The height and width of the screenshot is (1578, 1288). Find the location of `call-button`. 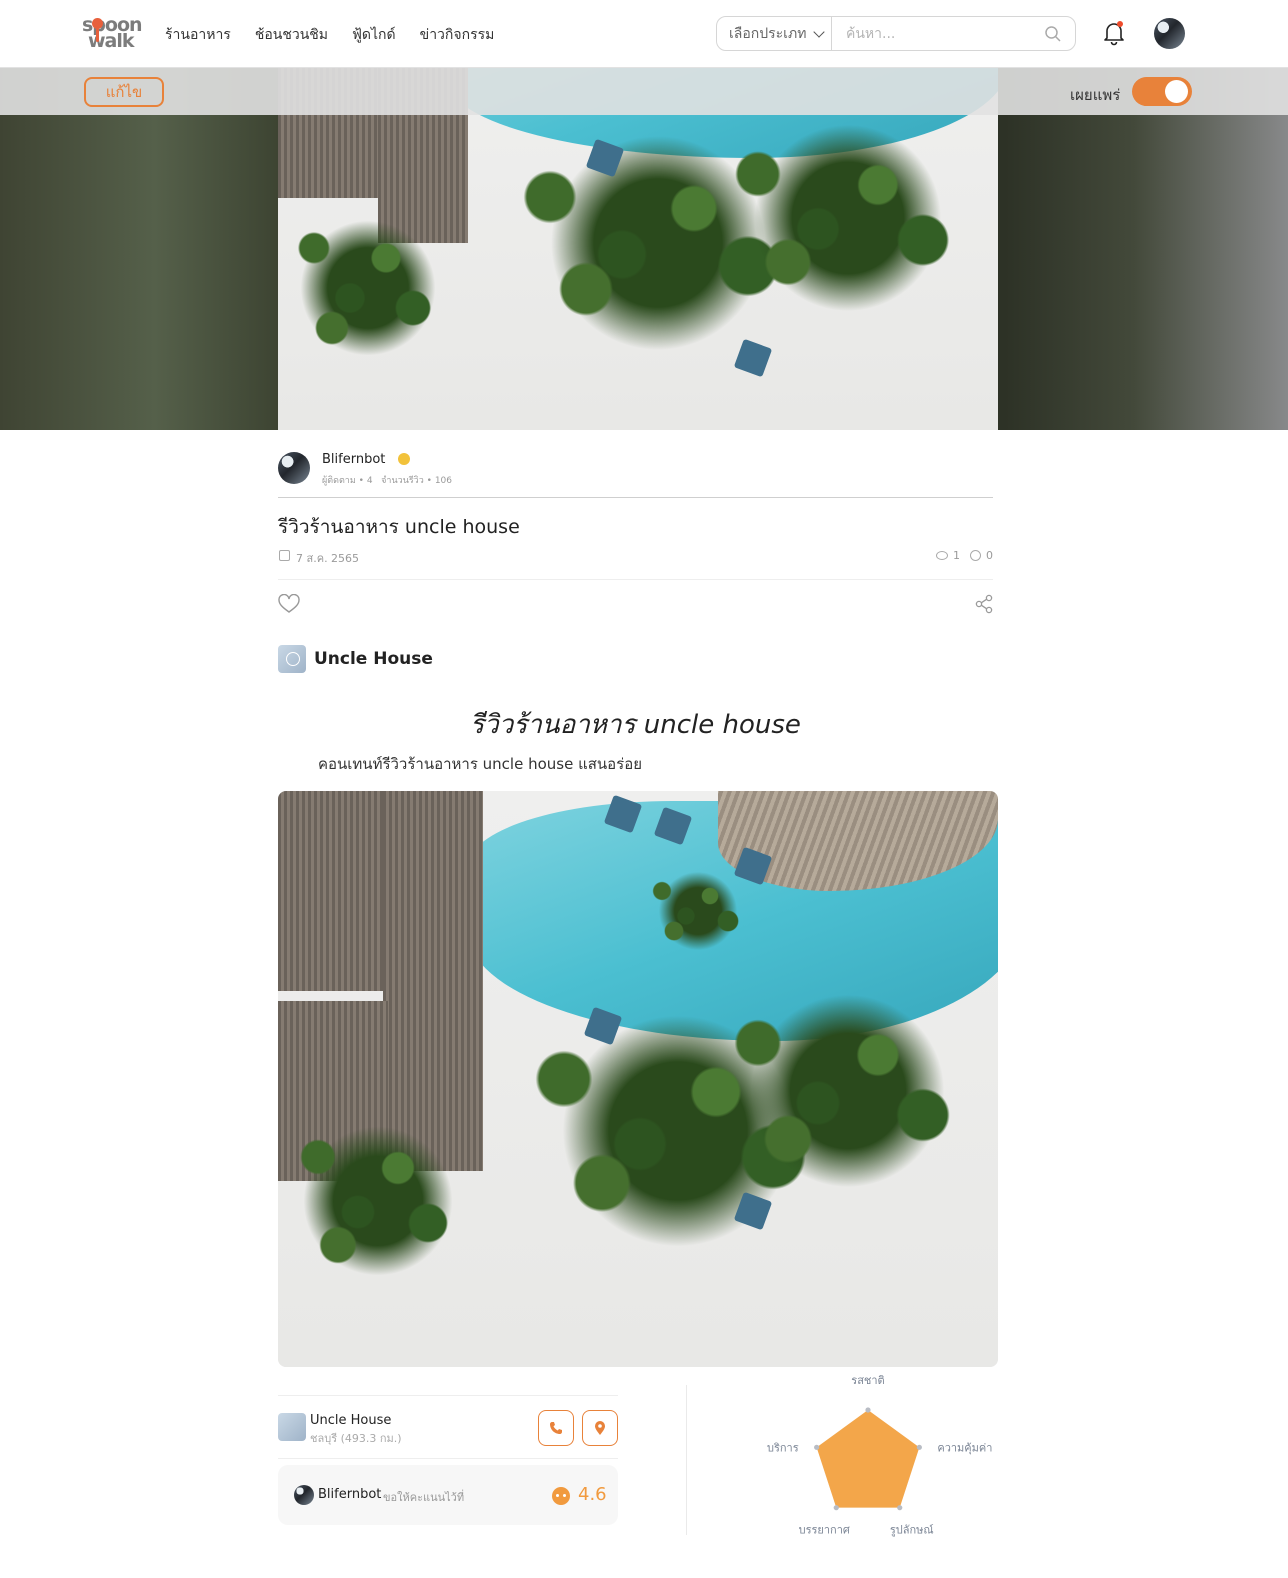

call-button is located at coordinates (556, 1428).